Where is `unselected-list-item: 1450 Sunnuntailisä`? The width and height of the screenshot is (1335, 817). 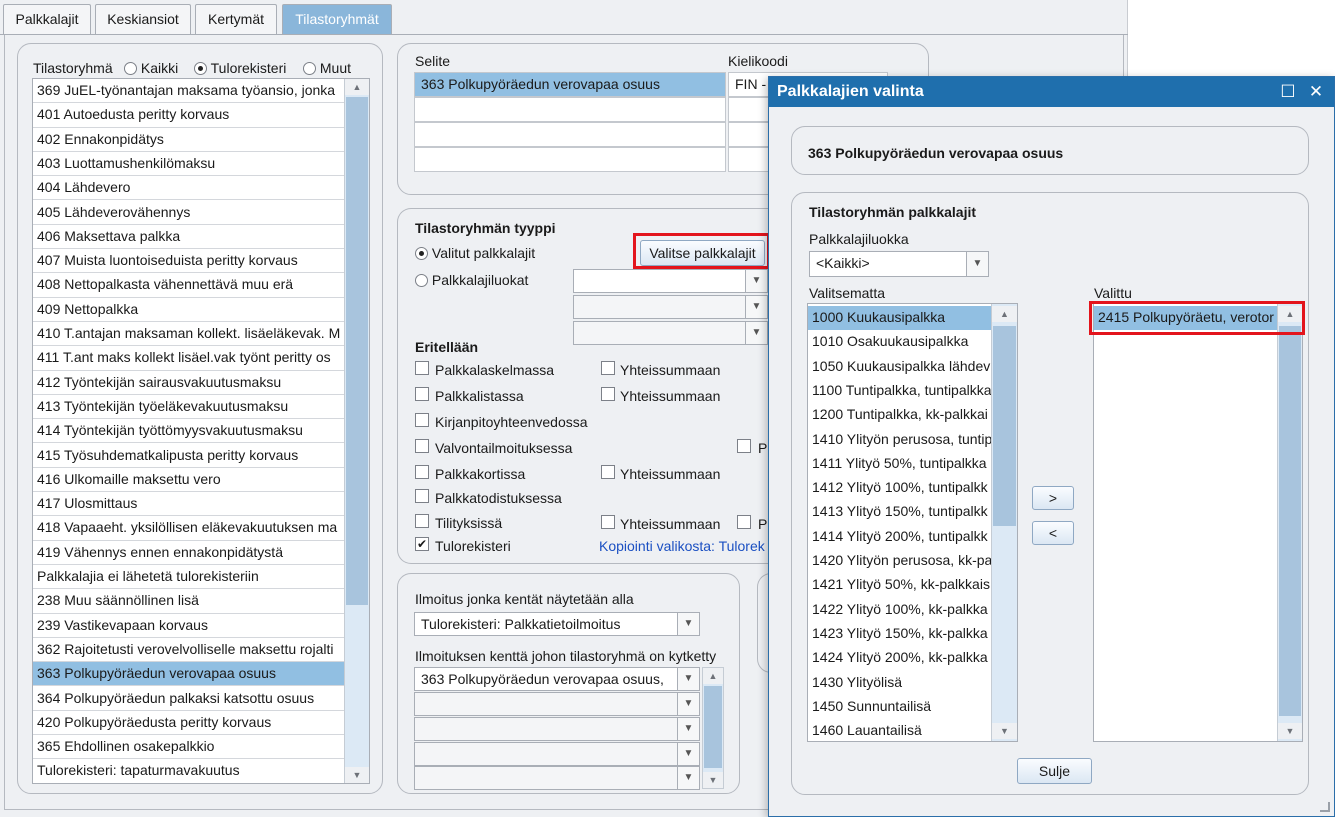 unselected-list-item: 1450 Sunnuntailisä is located at coordinates (899, 707).